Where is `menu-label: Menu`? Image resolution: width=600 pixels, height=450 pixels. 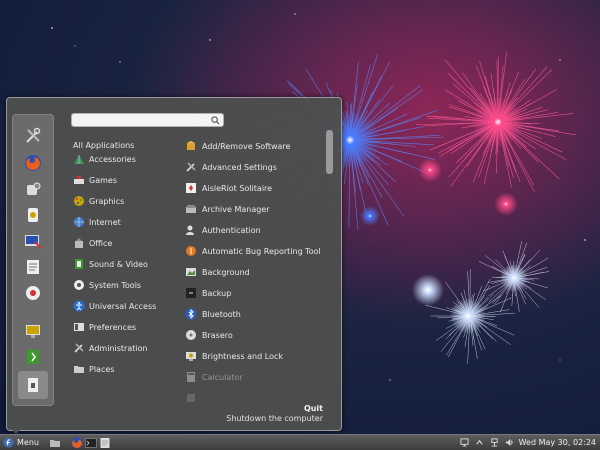 menu-label: Menu is located at coordinates (28, 442).